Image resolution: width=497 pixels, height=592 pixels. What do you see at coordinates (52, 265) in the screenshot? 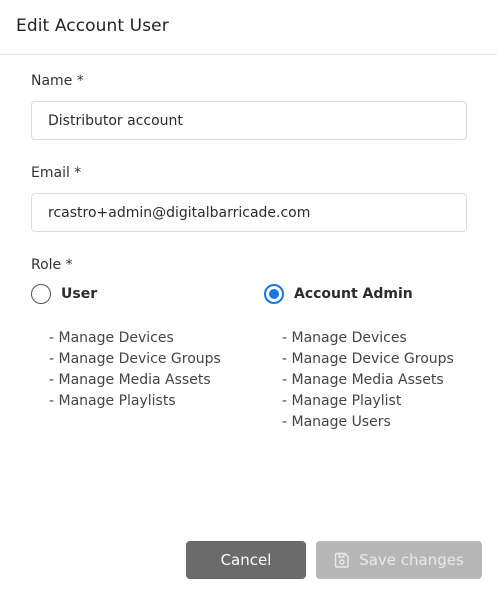
I see `role-label: Role *` at bounding box center [52, 265].